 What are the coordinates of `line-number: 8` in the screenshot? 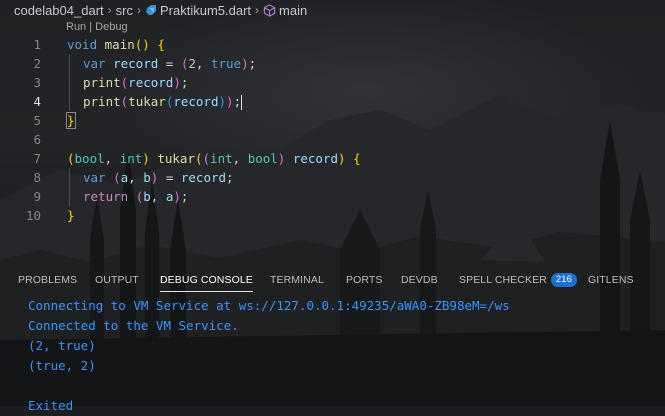 It's located at (37, 177).